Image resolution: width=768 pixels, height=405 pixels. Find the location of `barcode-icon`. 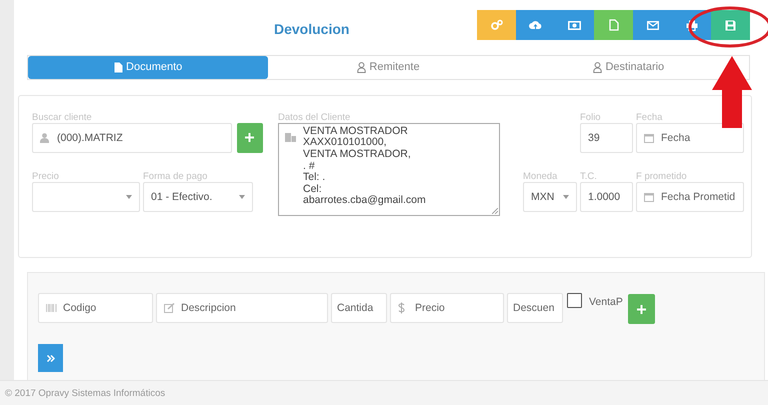

barcode-icon is located at coordinates (51, 308).